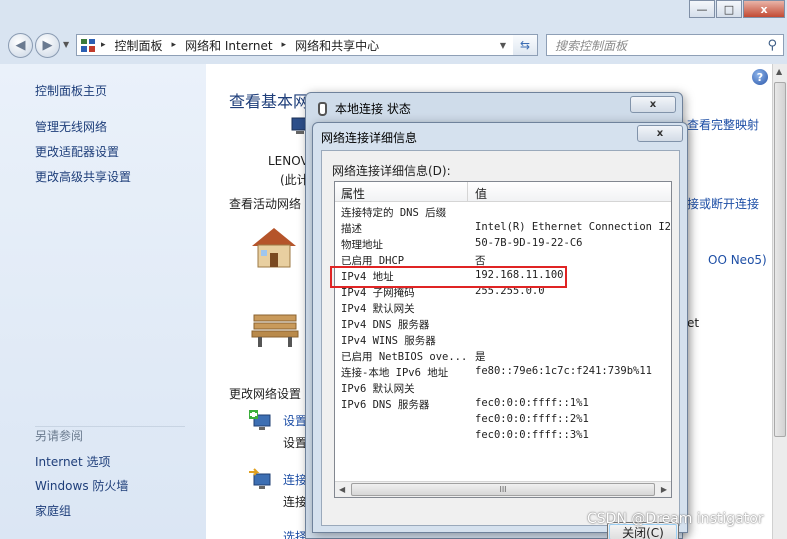 The height and width of the screenshot is (539, 787). Describe the element at coordinates (322, 109) in the screenshot. I see `connection-icon` at that location.